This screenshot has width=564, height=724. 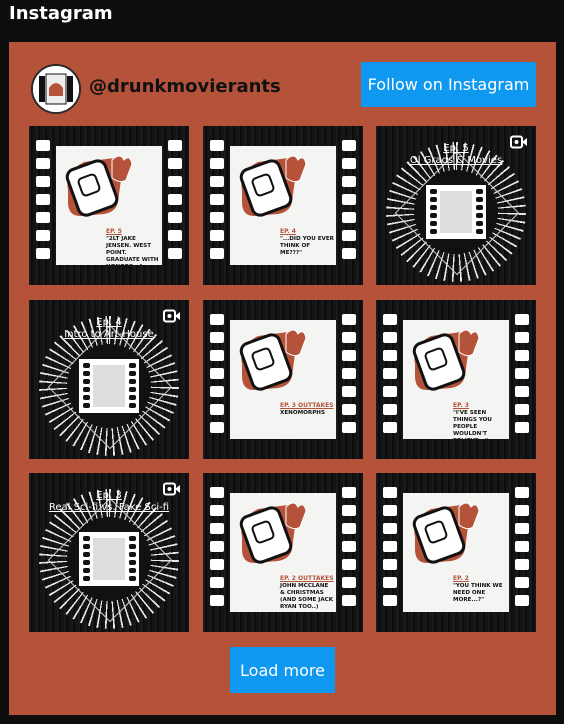 I want to click on post-artwork: EP. 2 "YOU THINK WE NEED ONE MORE...?", so click(x=456, y=552).